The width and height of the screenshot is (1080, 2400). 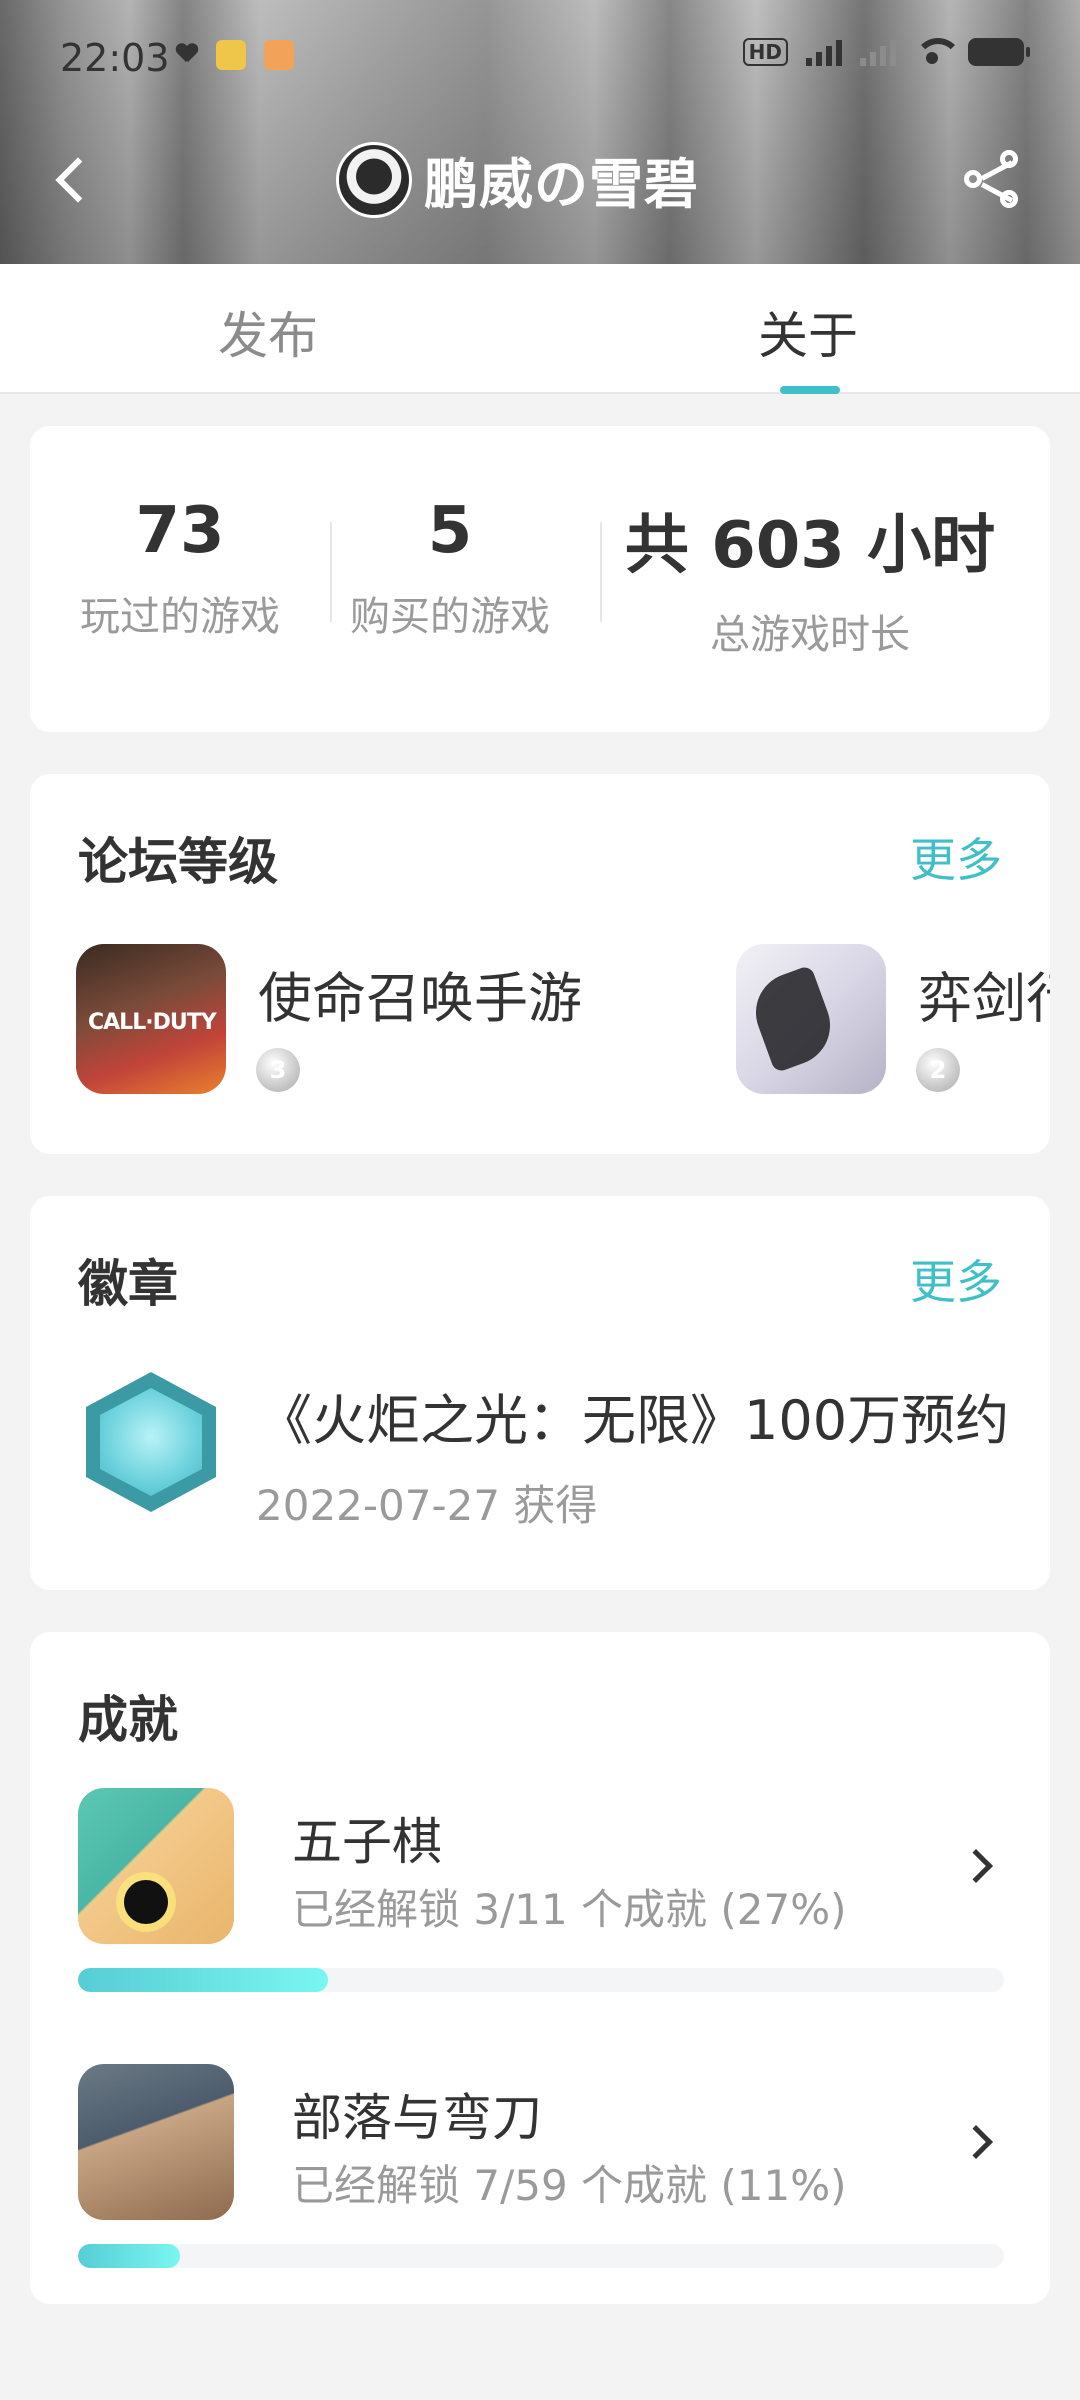 What do you see at coordinates (824, 52) in the screenshot?
I see `signal-5g-icon` at bounding box center [824, 52].